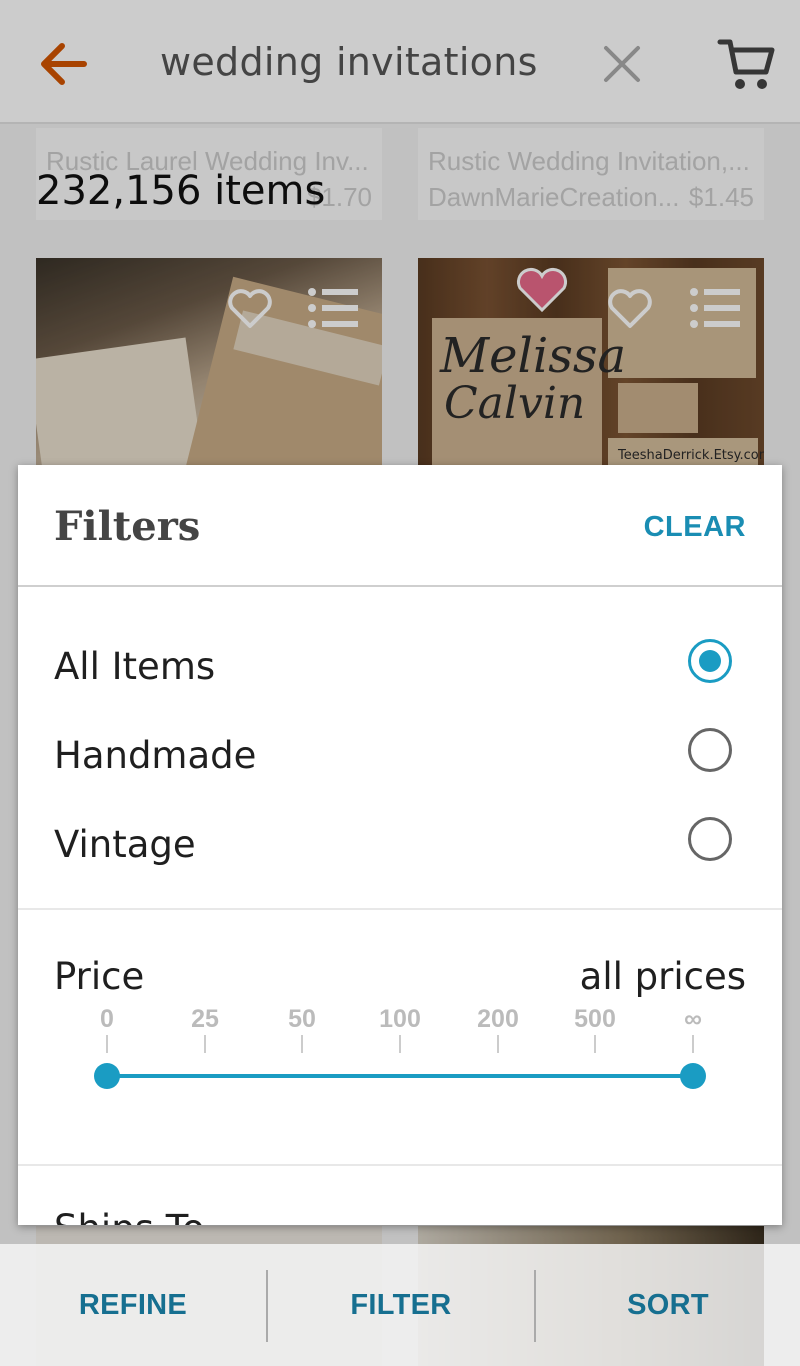  I want to click on filter-option-label: All Items, so click(135, 666).